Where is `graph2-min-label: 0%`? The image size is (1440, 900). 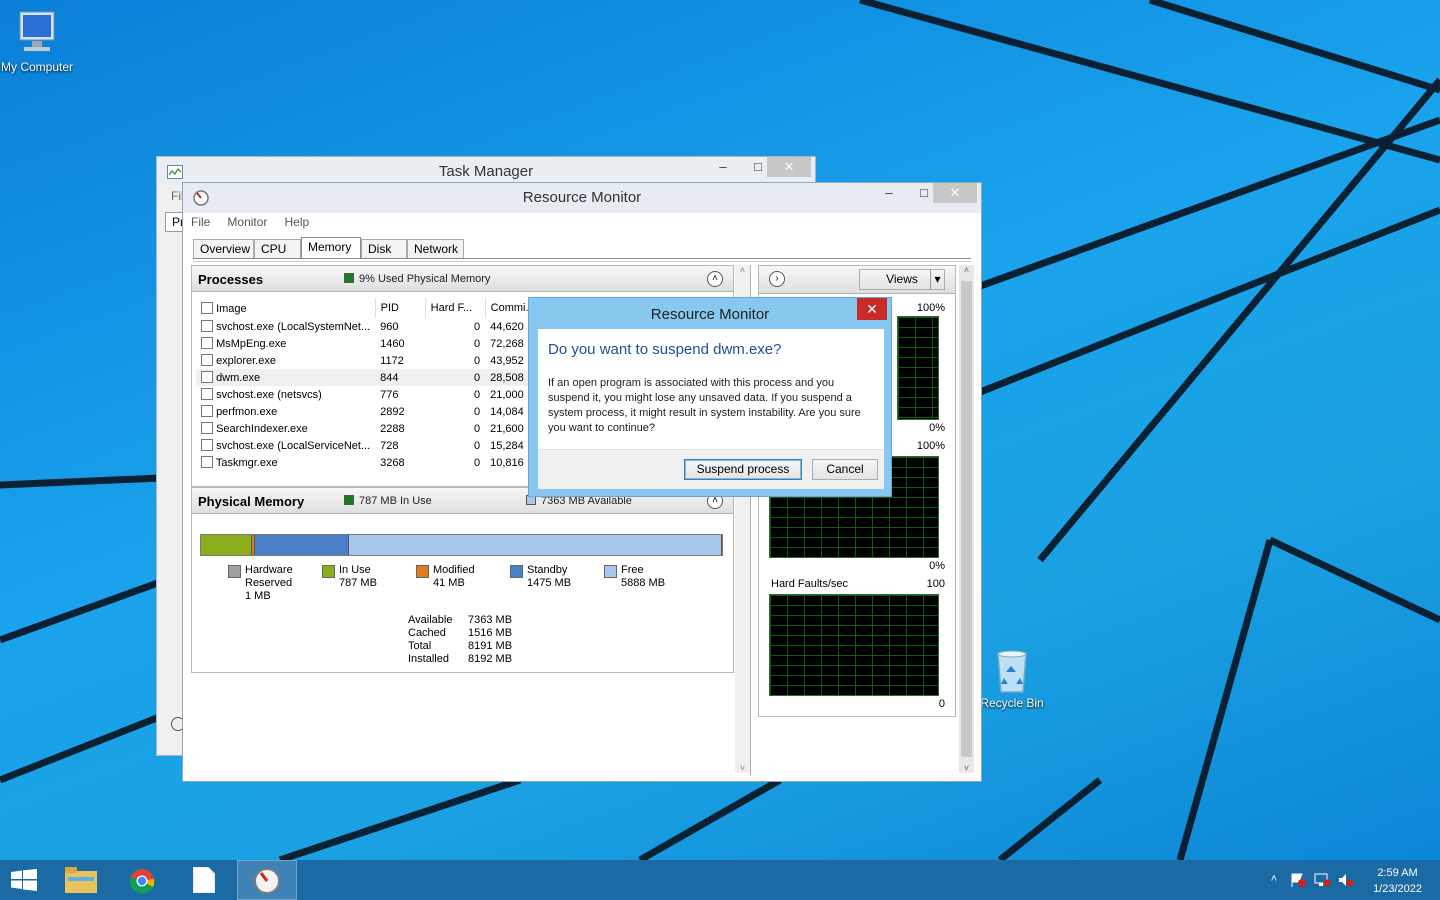
graph2-min-label: 0% is located at coordinates (937, 566).